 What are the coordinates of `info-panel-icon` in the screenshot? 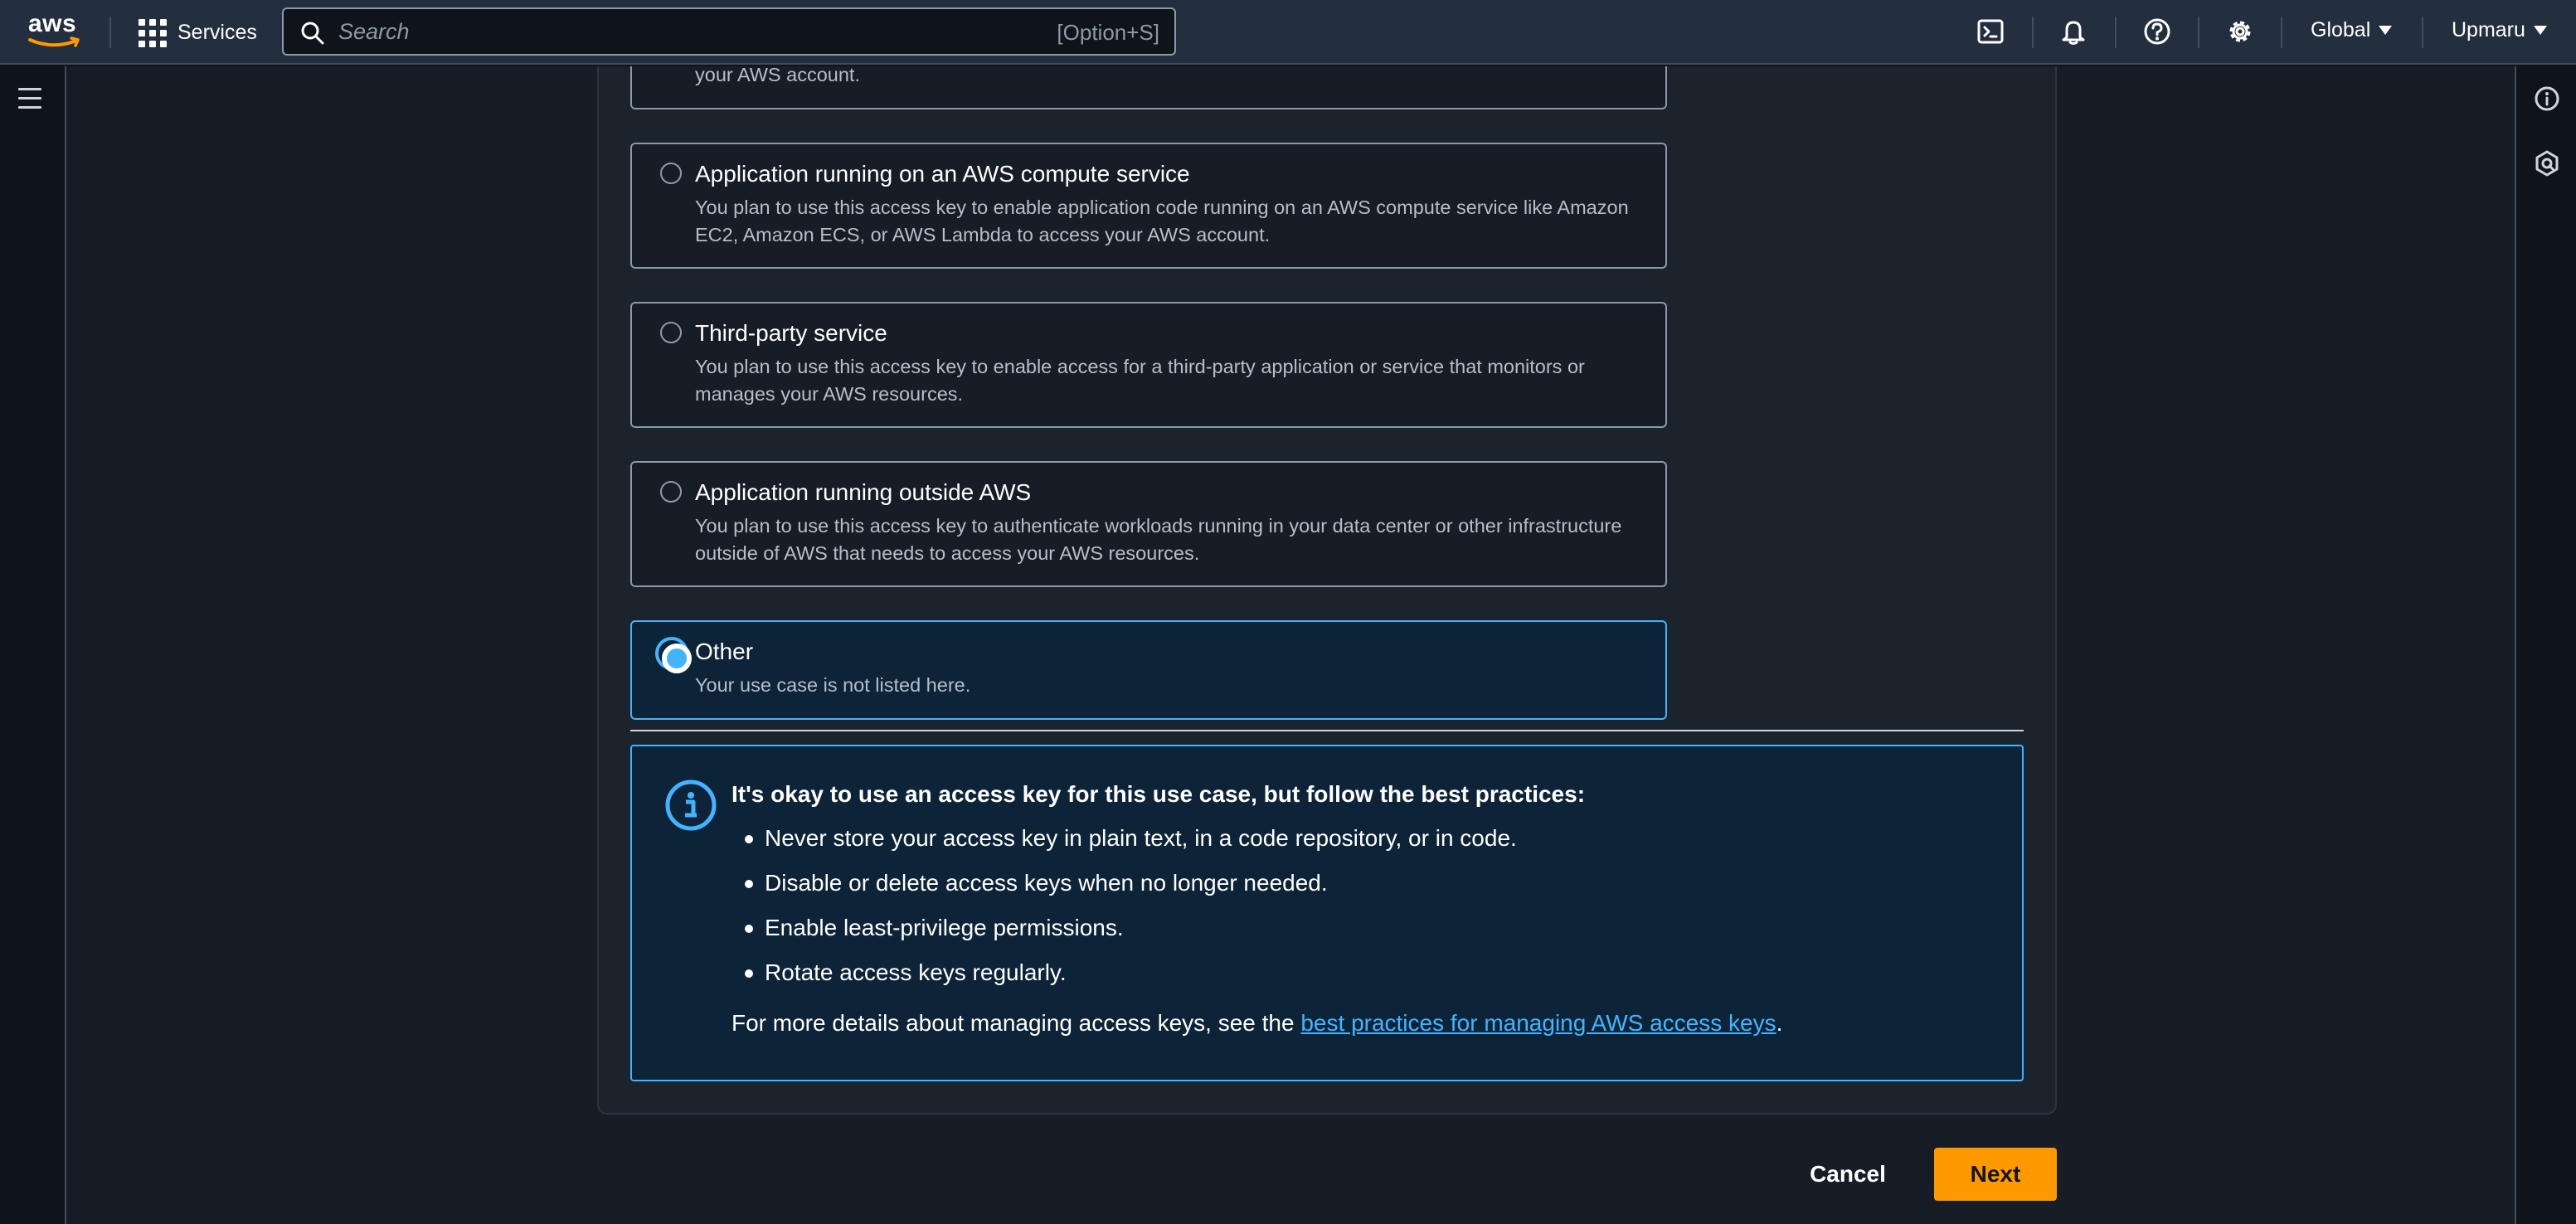 It's located at (2547, 99).